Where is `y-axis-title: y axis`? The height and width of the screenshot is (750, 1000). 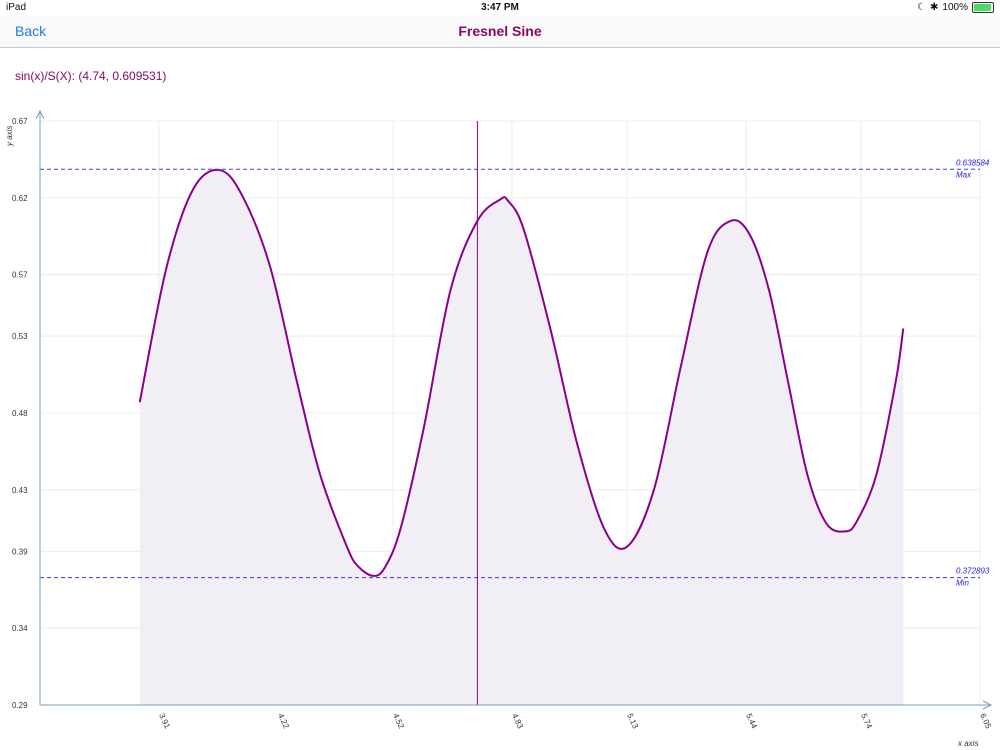
y-axis-title: y axis is located at coordinates (9, 136).